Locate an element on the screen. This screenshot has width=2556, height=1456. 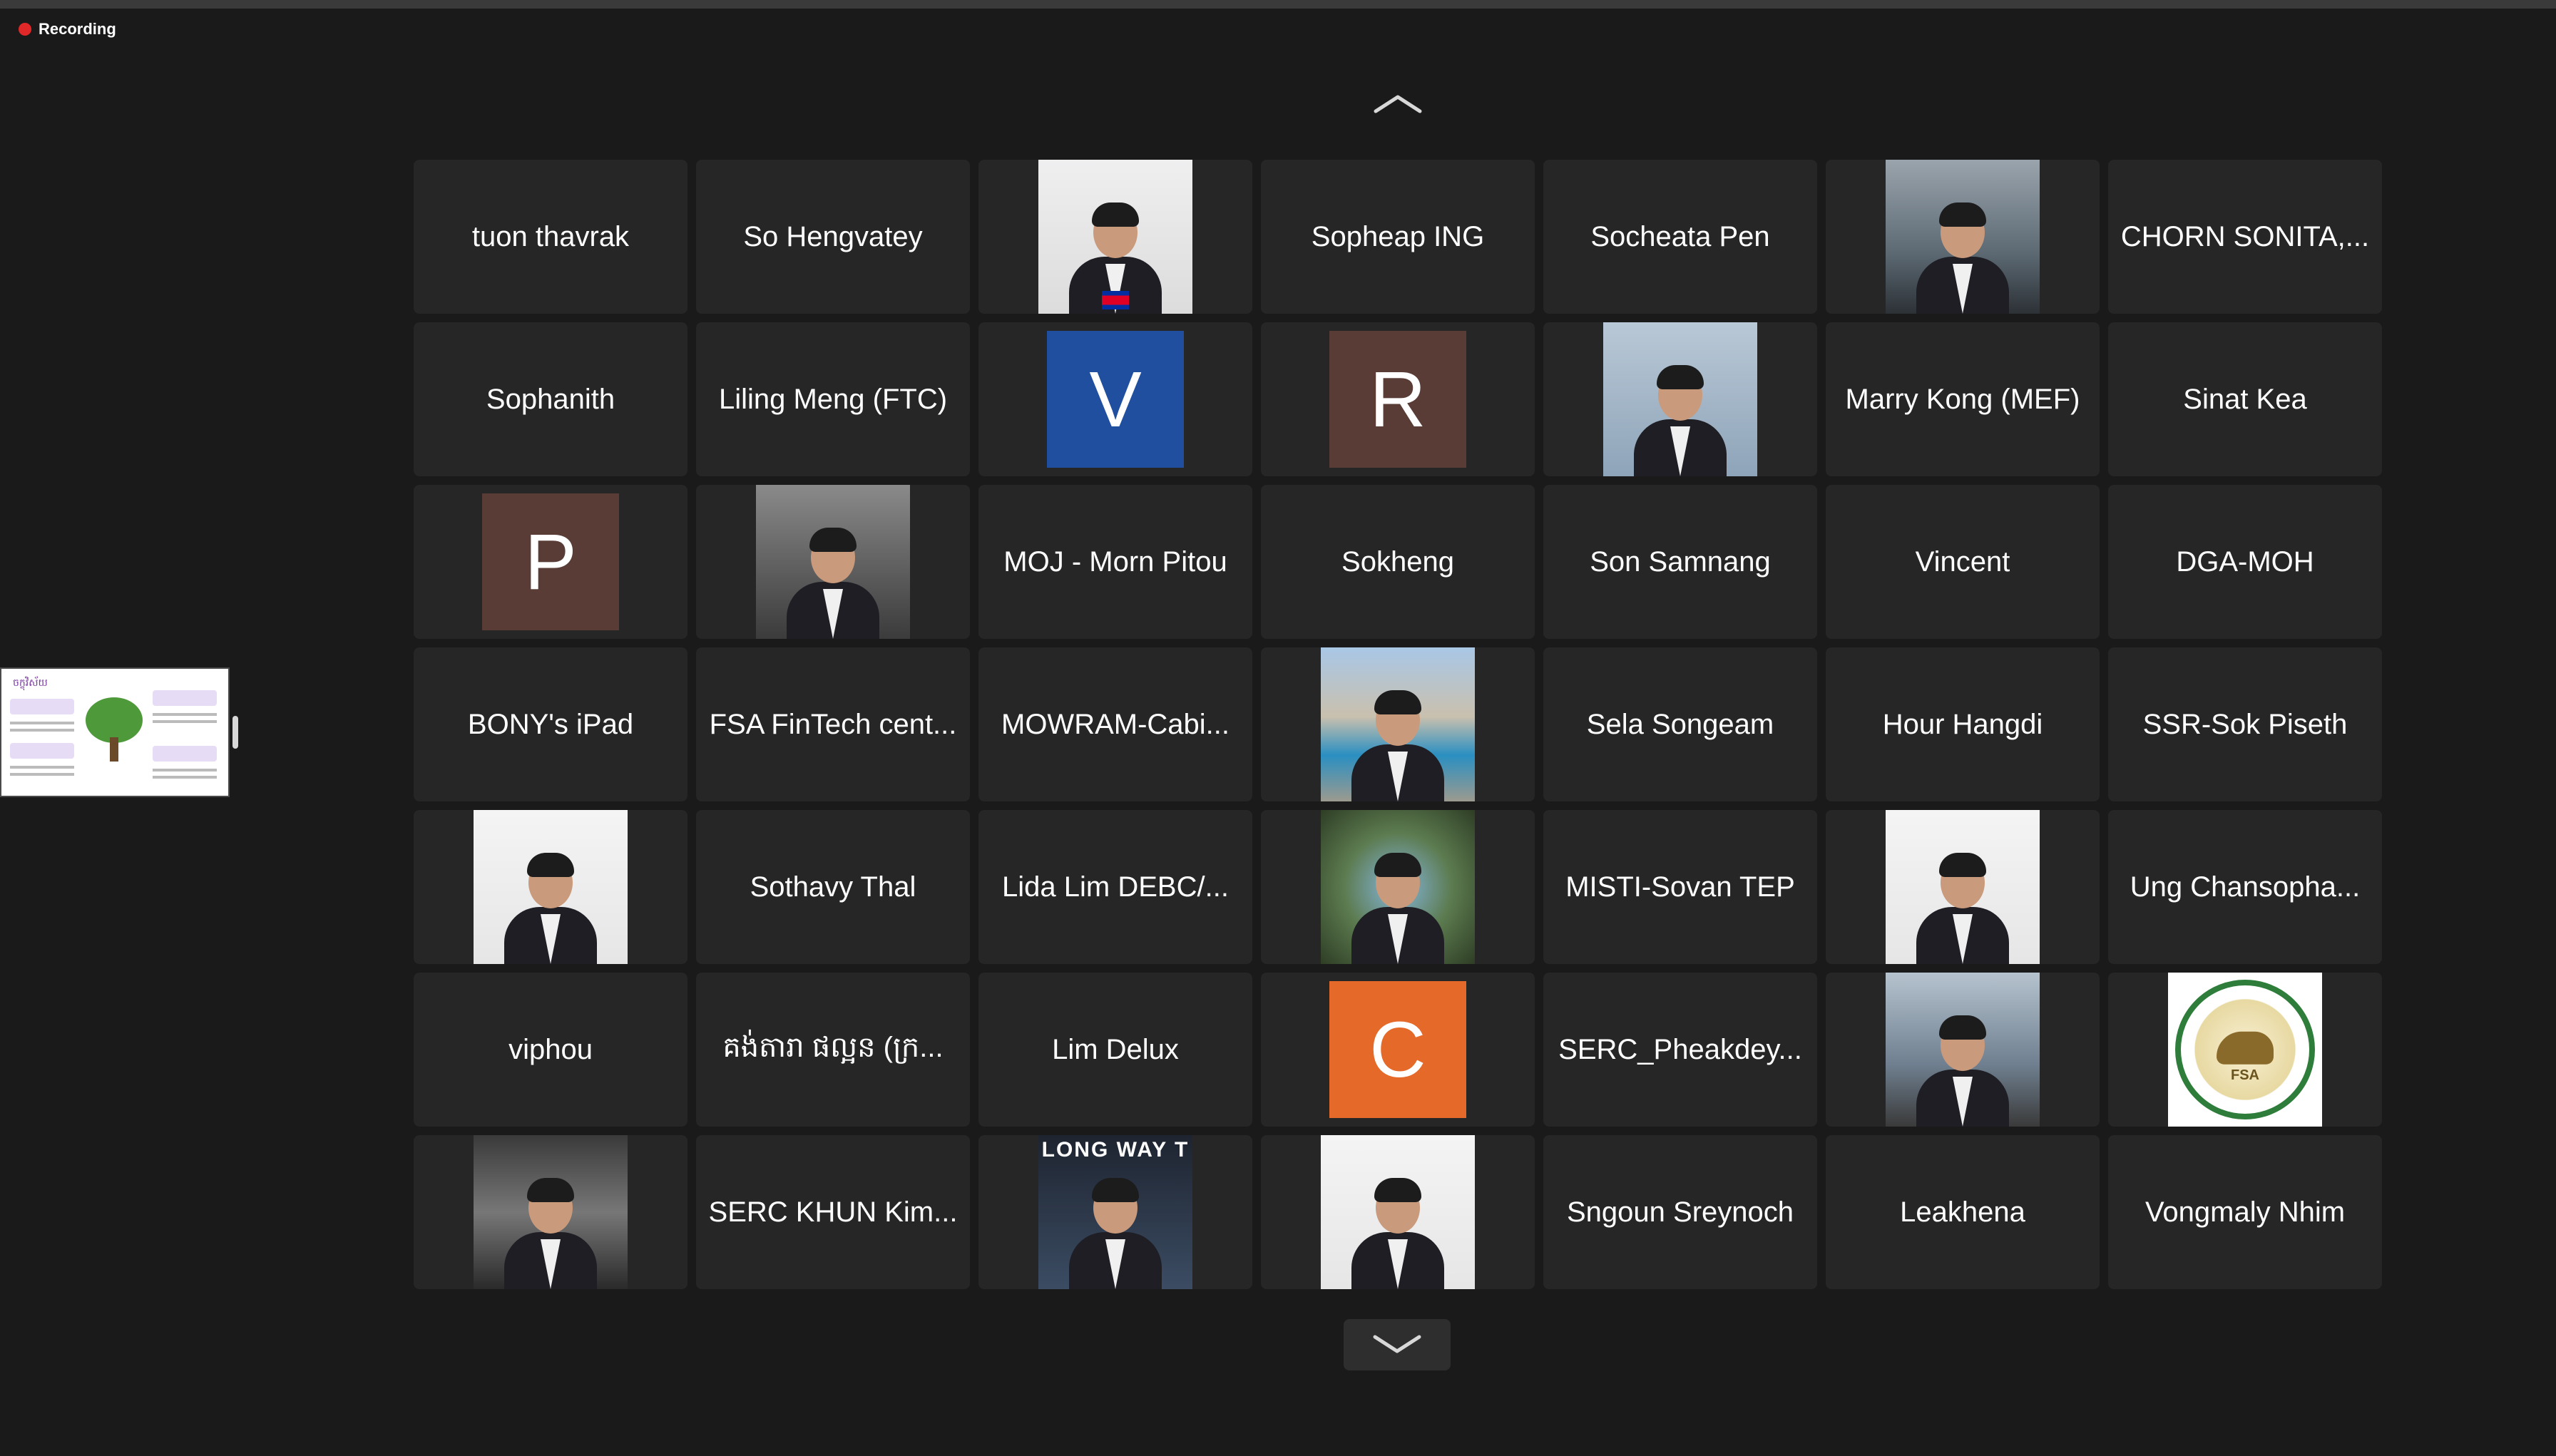
participant-name: Sothavy Thal is located at coordinates (833, 887).